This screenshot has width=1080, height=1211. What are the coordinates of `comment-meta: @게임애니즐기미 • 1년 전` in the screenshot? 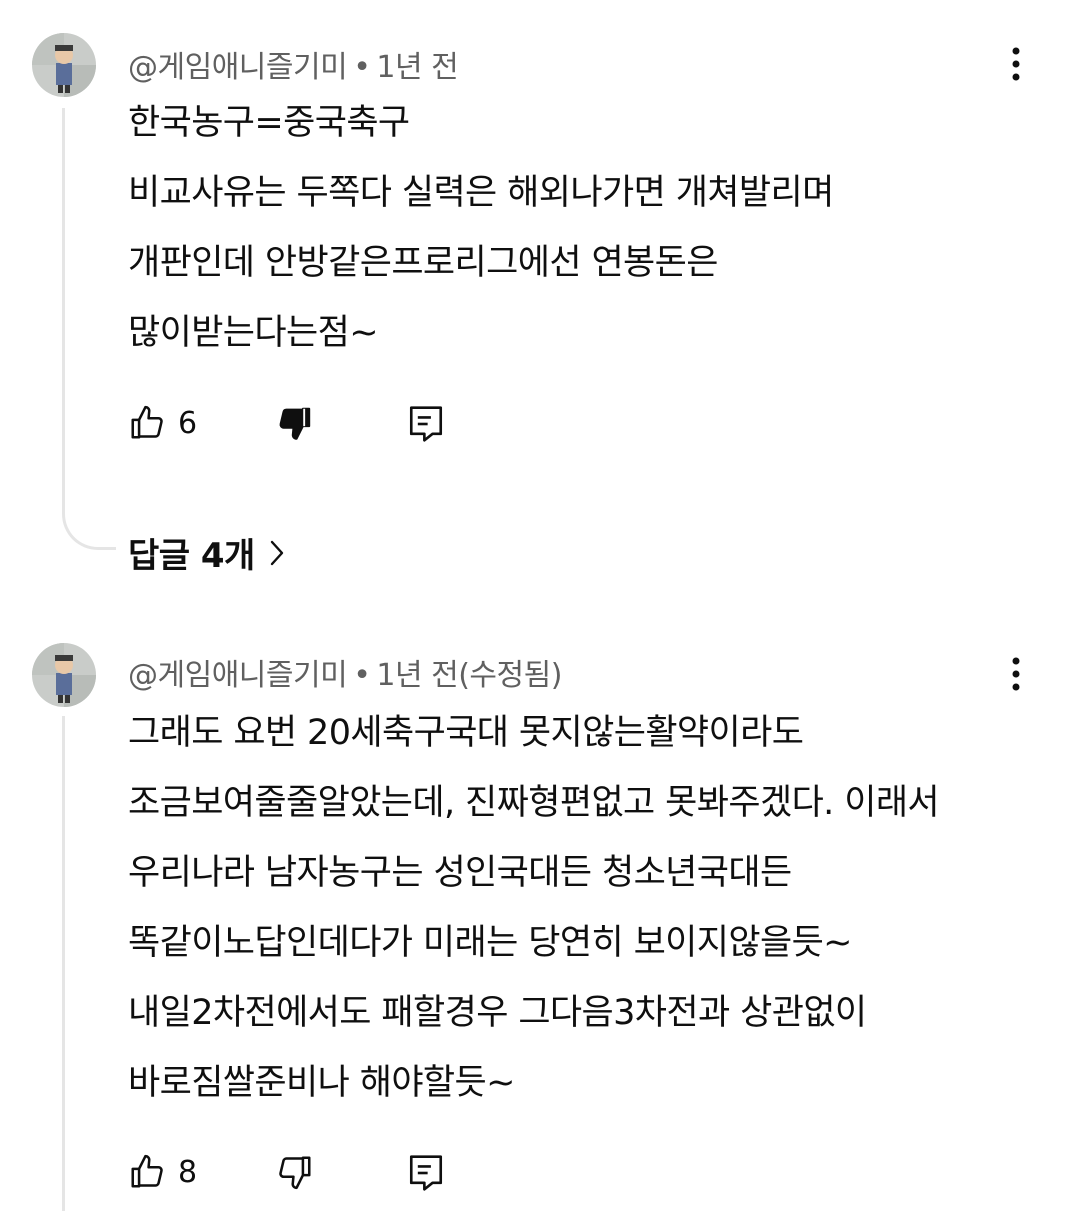 It's located at (293, 64).